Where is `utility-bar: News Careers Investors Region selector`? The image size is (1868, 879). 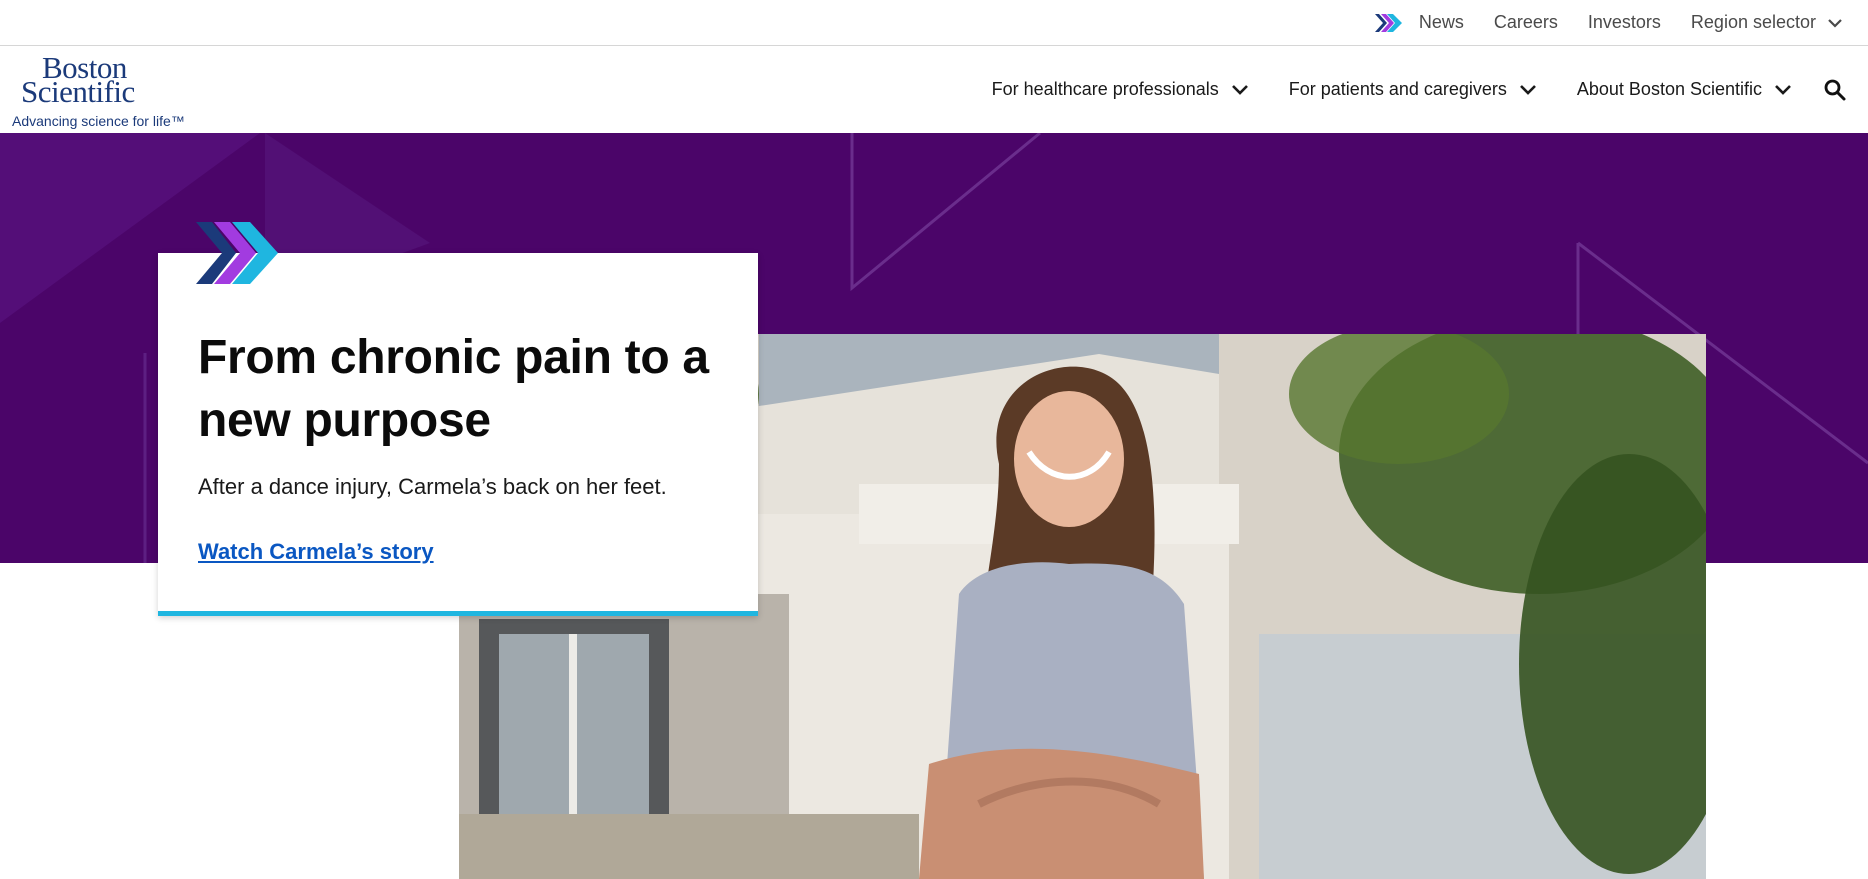
utility-bar: News Careers Investors Region selector is located at coordinates (934, 23).